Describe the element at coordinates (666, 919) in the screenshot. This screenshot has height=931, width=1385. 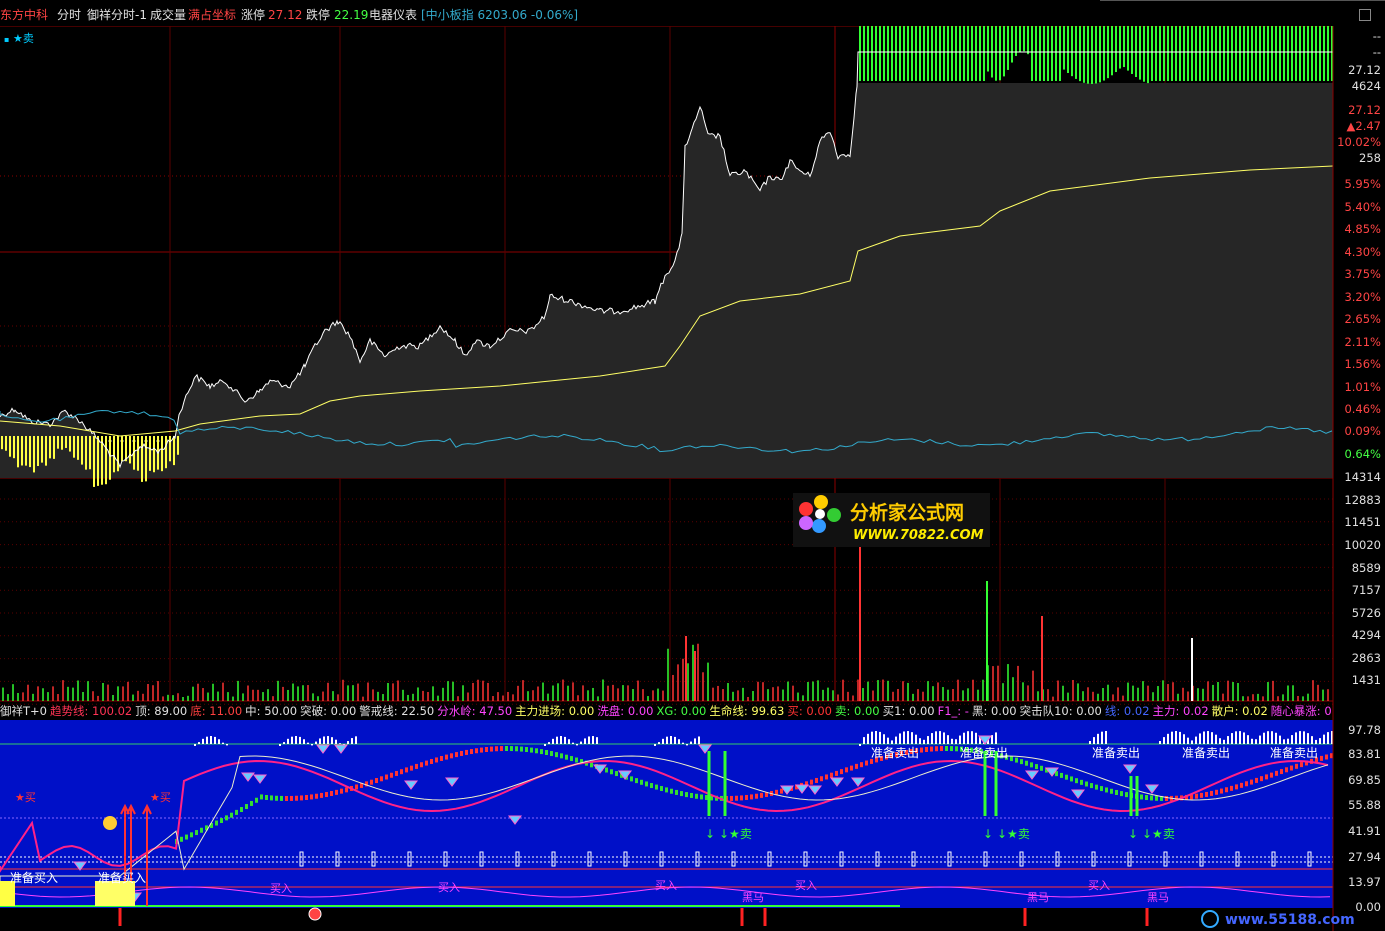
I see `indicator-footer-bg` at that location.